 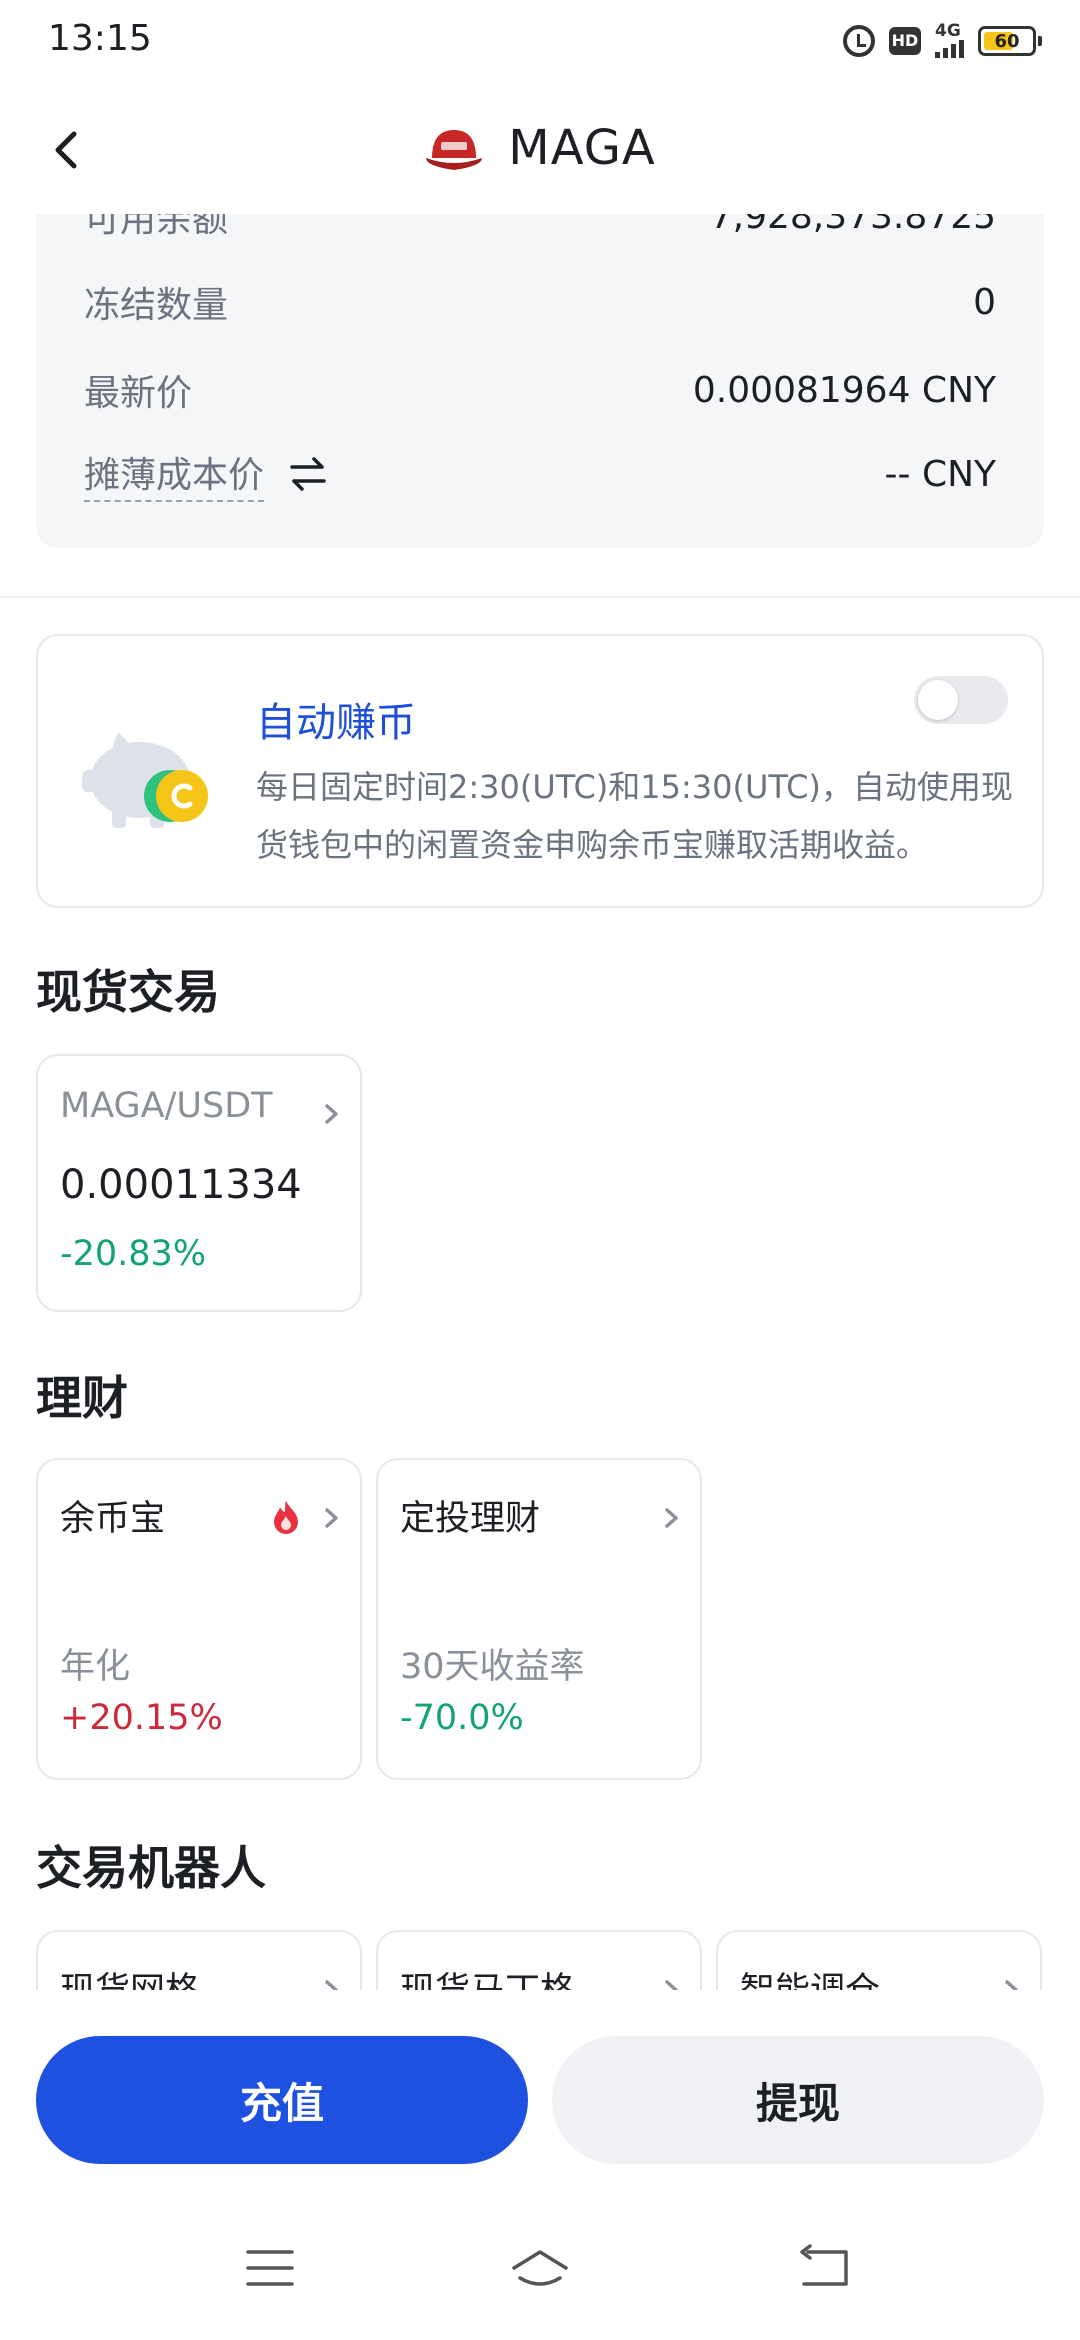 What do you see at coordinates (130, 1976) in the screenshot?
I see `bot-name: 现货网格` at bounding box center [130, 1976].